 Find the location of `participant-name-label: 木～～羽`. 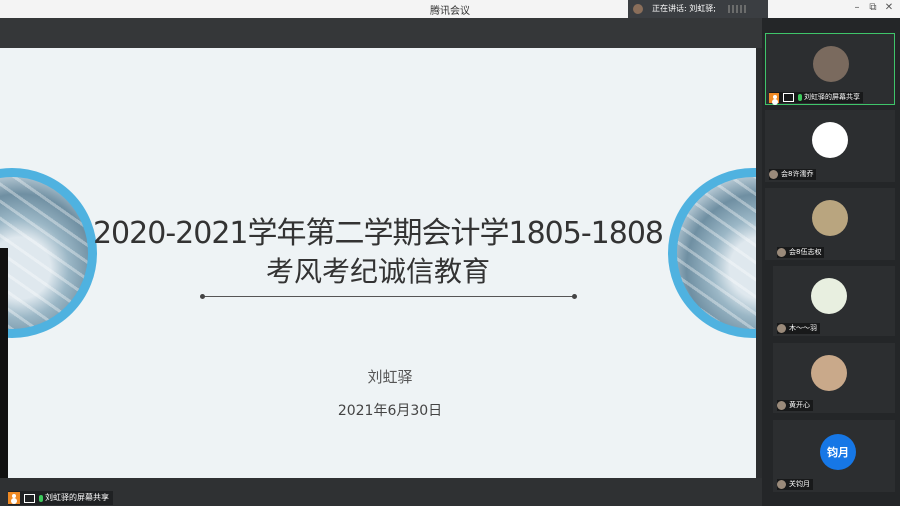

participant-name-label: 木～～羽 is located at coordinates (798, 328).